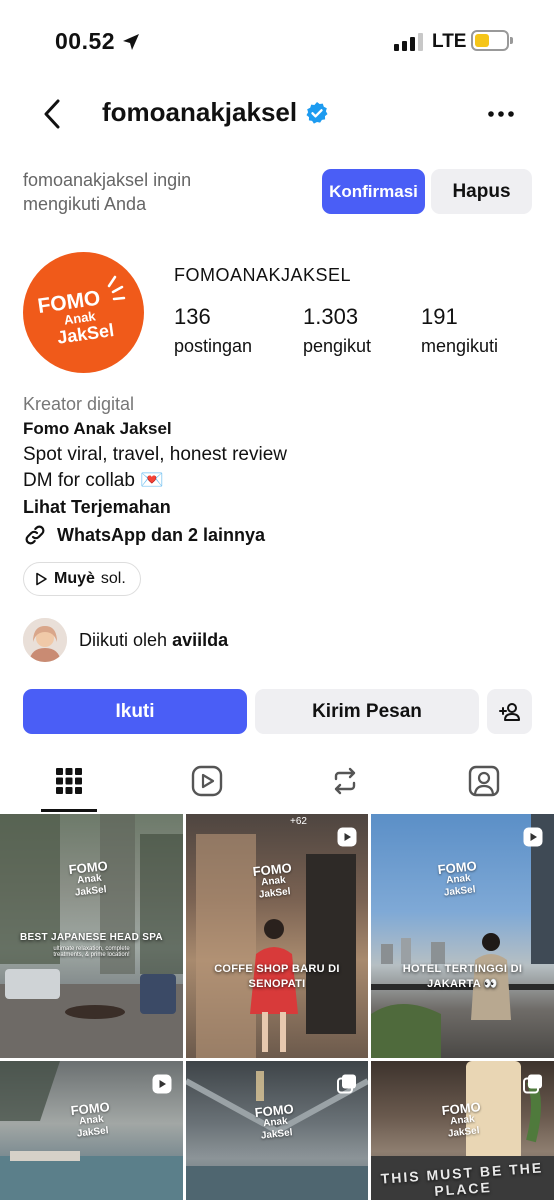 This screenshot has width=554, height=1200. What do you see at coordinates (200, 112) in the screenshot?
I see `username-text: fomoanakjaksel` at bounding box center [200, 112].